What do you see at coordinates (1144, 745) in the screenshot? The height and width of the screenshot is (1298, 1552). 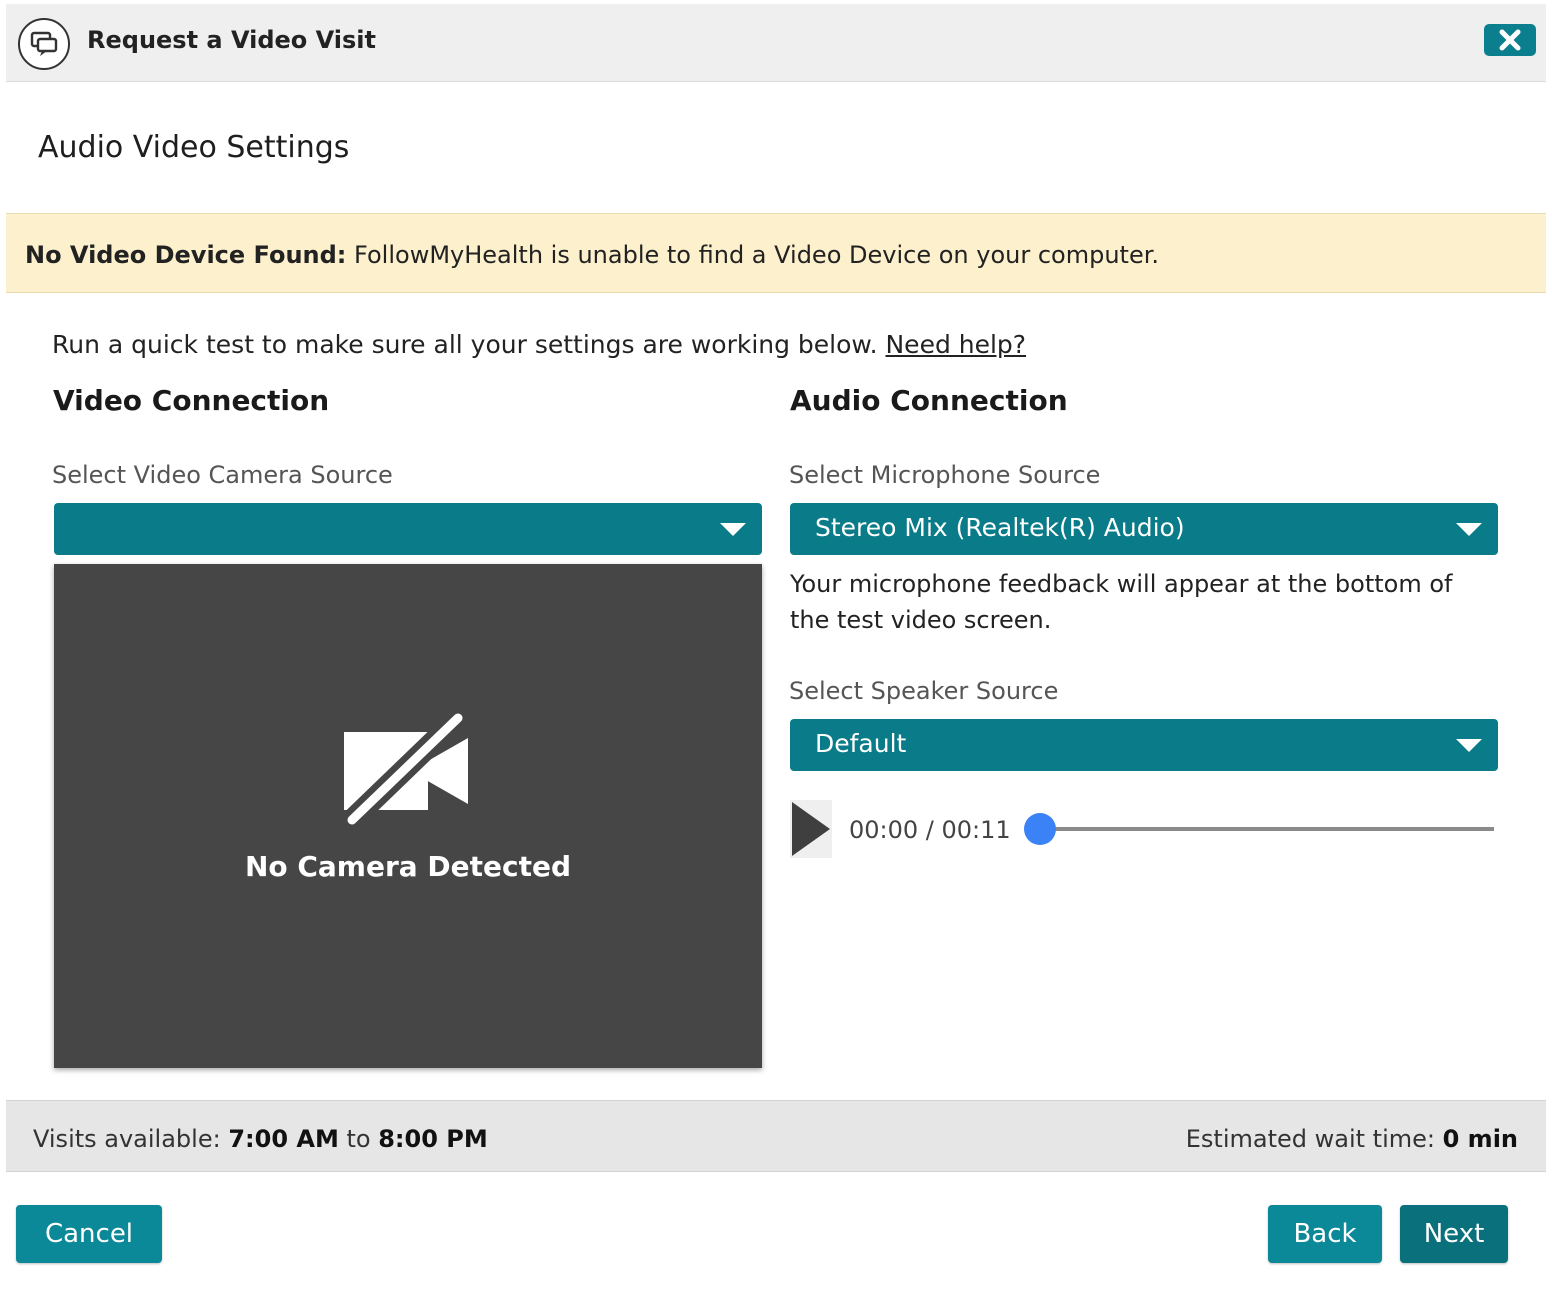 I see `speaker-source-select: Default` at bounding box center [1144, 745].